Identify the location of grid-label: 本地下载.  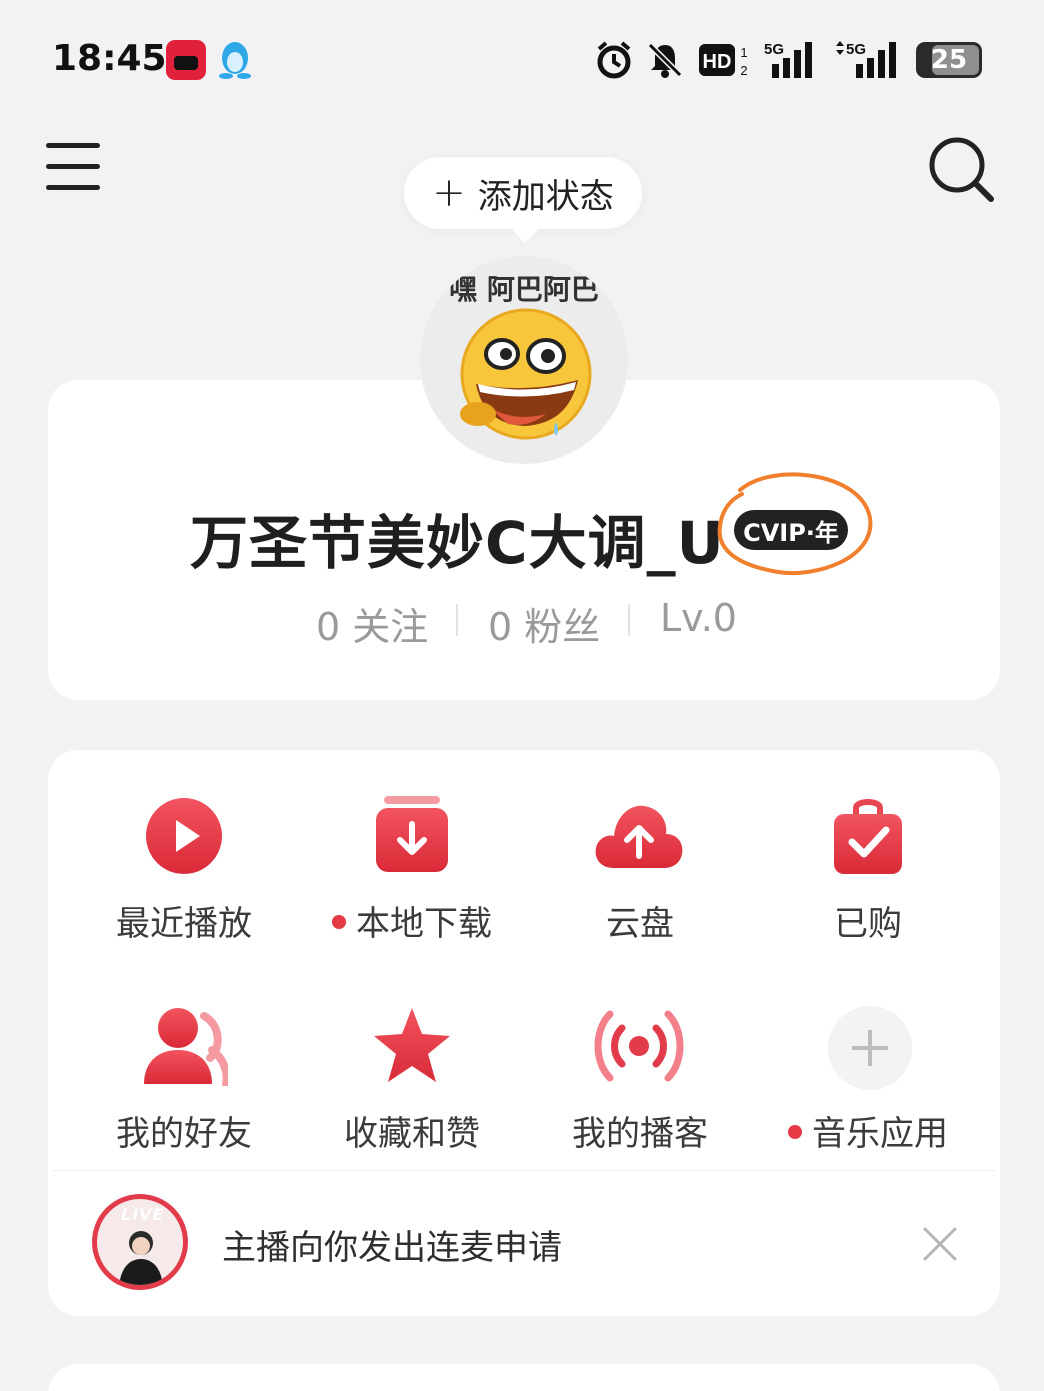
(412, 920).